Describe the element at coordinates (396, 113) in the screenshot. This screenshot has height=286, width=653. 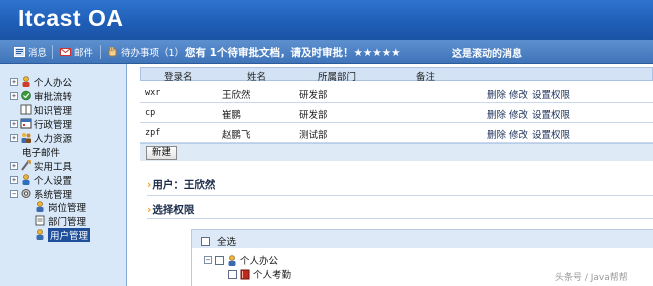
I see `table-row: cp 崔鹏 研发部 删除 修改 设置权限` at that location.